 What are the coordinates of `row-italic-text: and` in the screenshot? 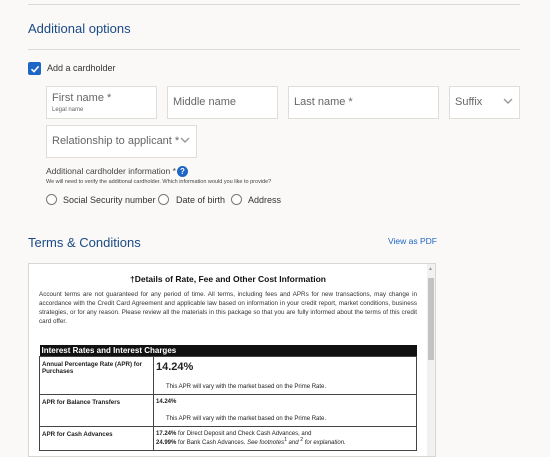 It's located at (293, 443).